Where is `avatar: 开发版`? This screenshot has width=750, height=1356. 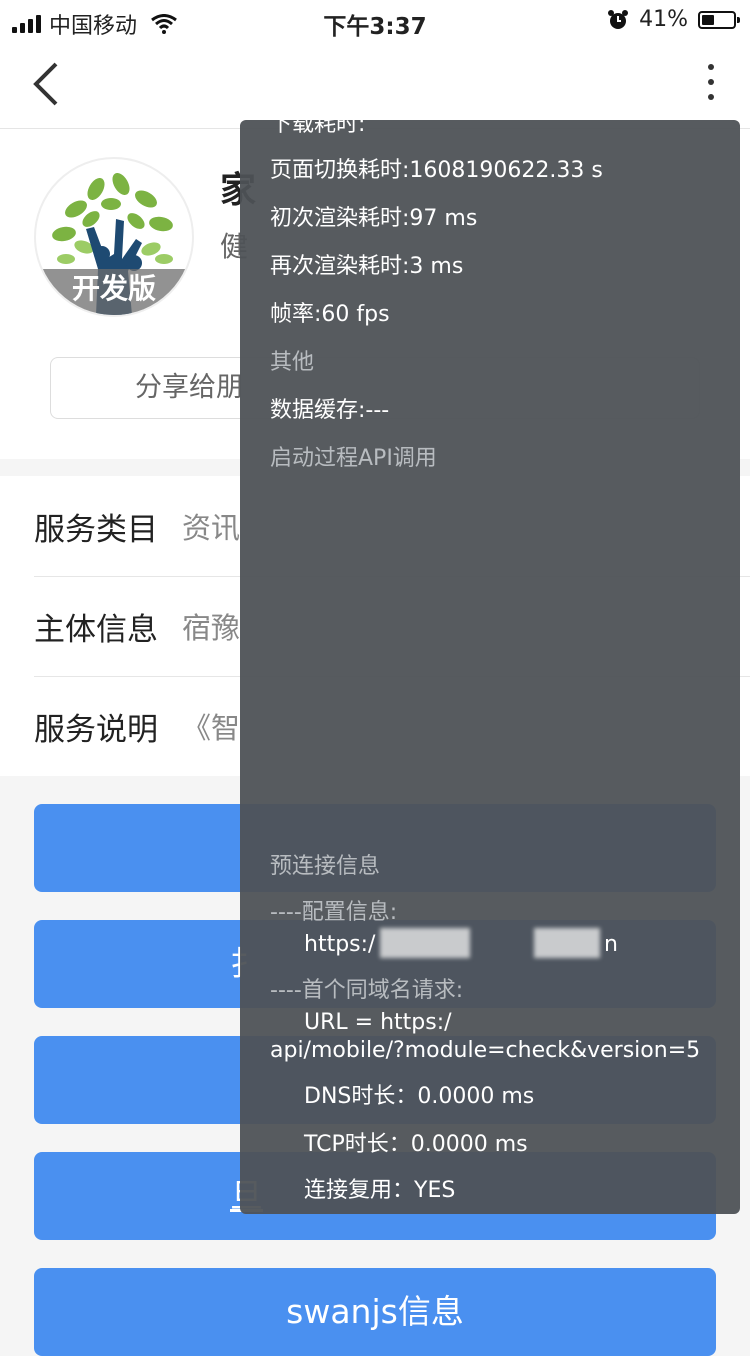 avatar: 开发版 is located at coordinates (114, 237).